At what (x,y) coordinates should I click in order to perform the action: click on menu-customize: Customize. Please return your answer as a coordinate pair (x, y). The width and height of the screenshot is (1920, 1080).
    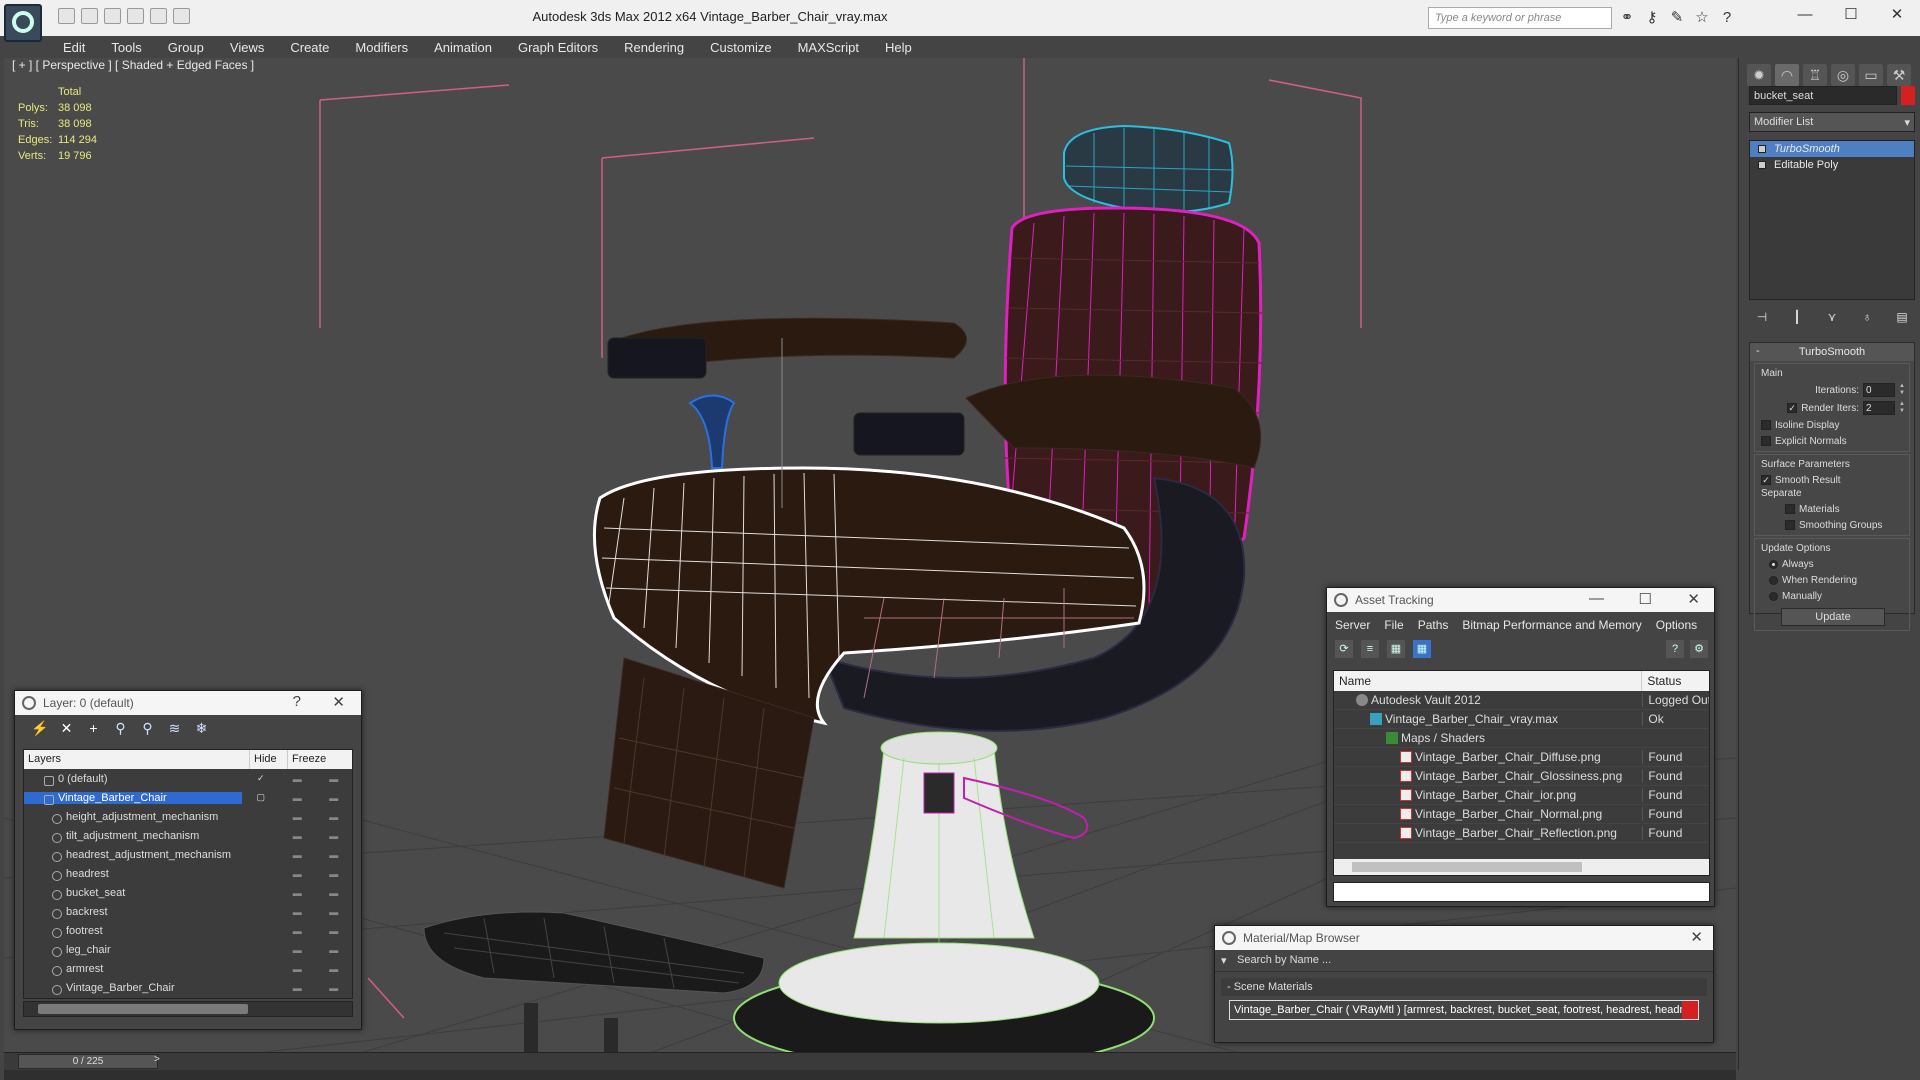
    Looking at the image, I should click on (740, 47).